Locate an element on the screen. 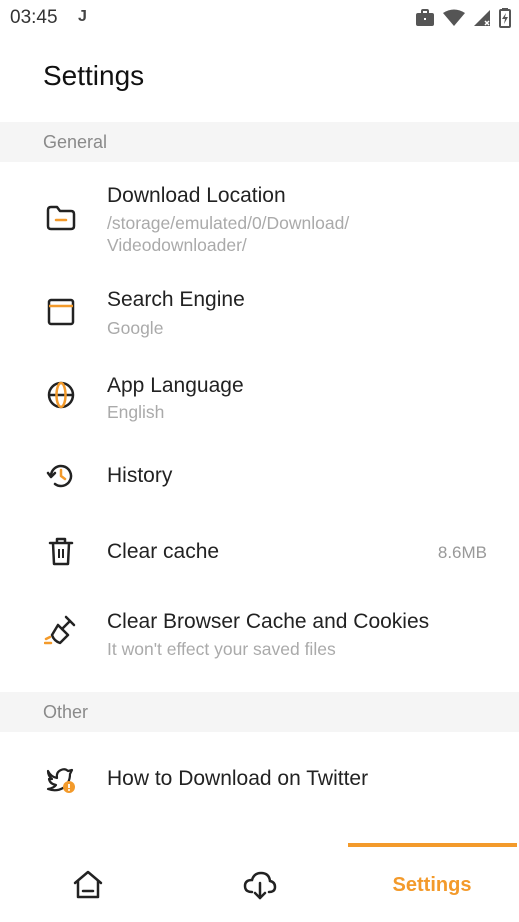 The width and height of the screenshot is (519, 922). section-label-general: General is located at coordinates (75, 141).